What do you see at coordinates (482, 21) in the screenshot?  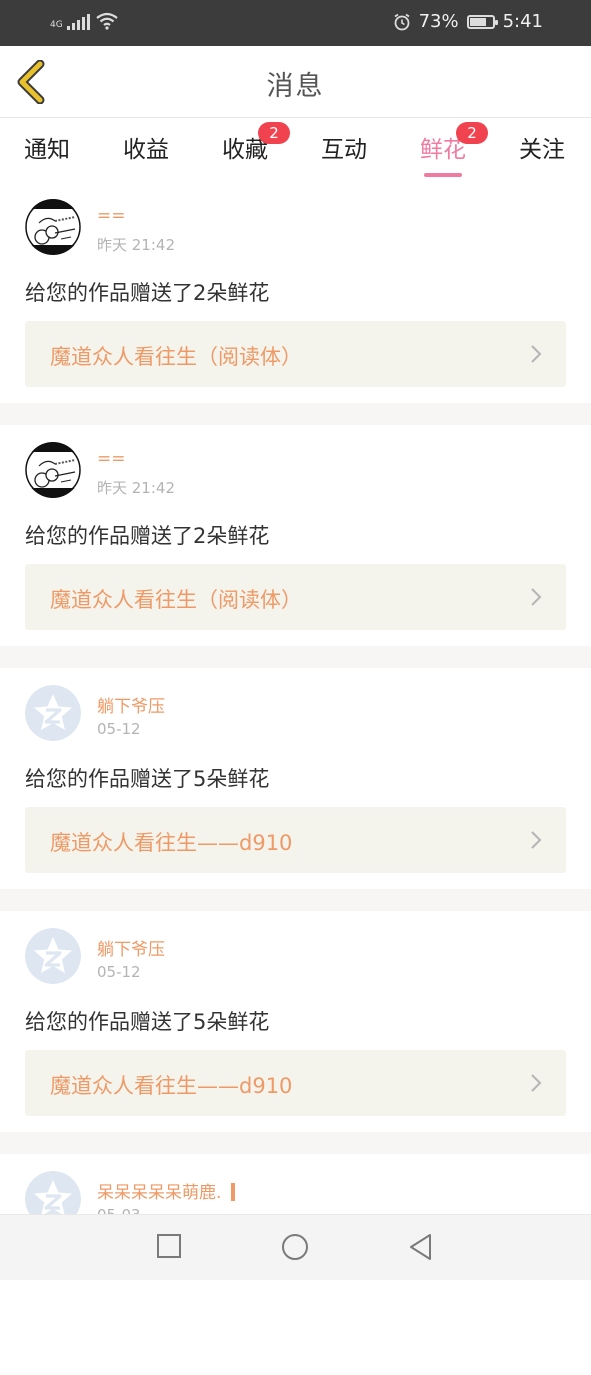 I see `battery-icon` at bounding box center [482, 21].